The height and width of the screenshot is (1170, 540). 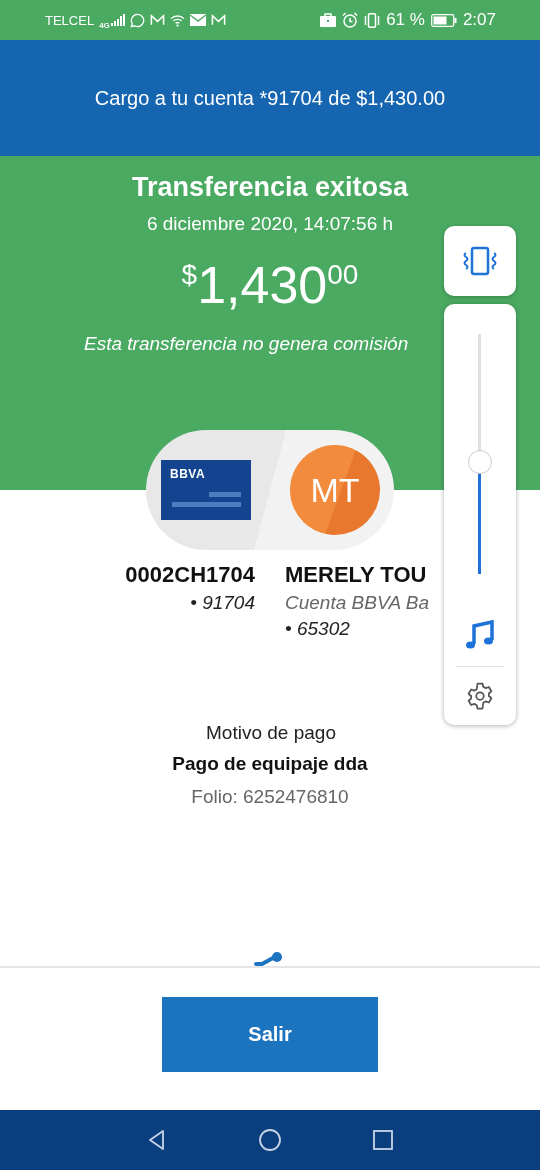 What do you see at coordinates (177, 20) in the screenshot?
I see `wifi-icon` at bounding box center [177, 20].